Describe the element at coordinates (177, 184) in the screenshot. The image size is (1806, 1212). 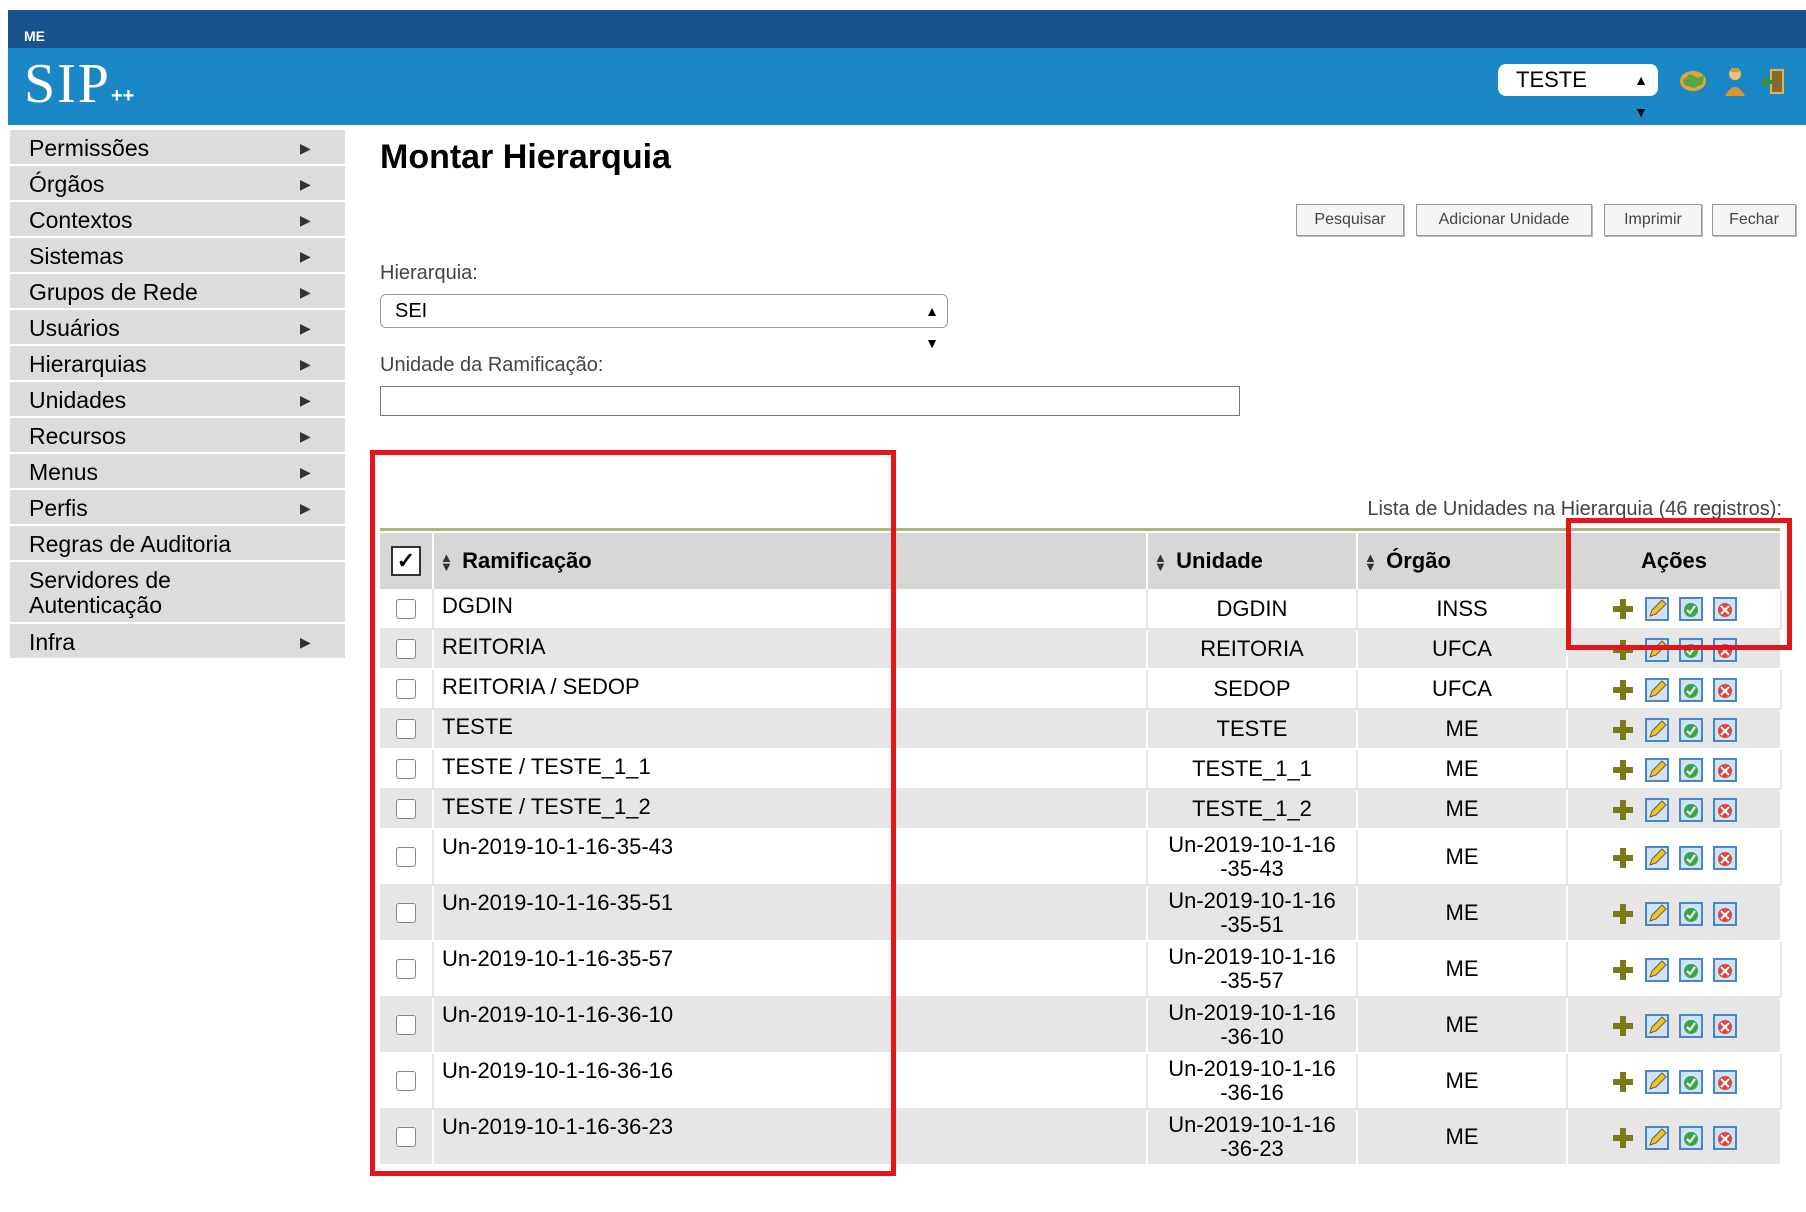
I see `sidebar-item-orgaos: Órgãos ▶` at that location.